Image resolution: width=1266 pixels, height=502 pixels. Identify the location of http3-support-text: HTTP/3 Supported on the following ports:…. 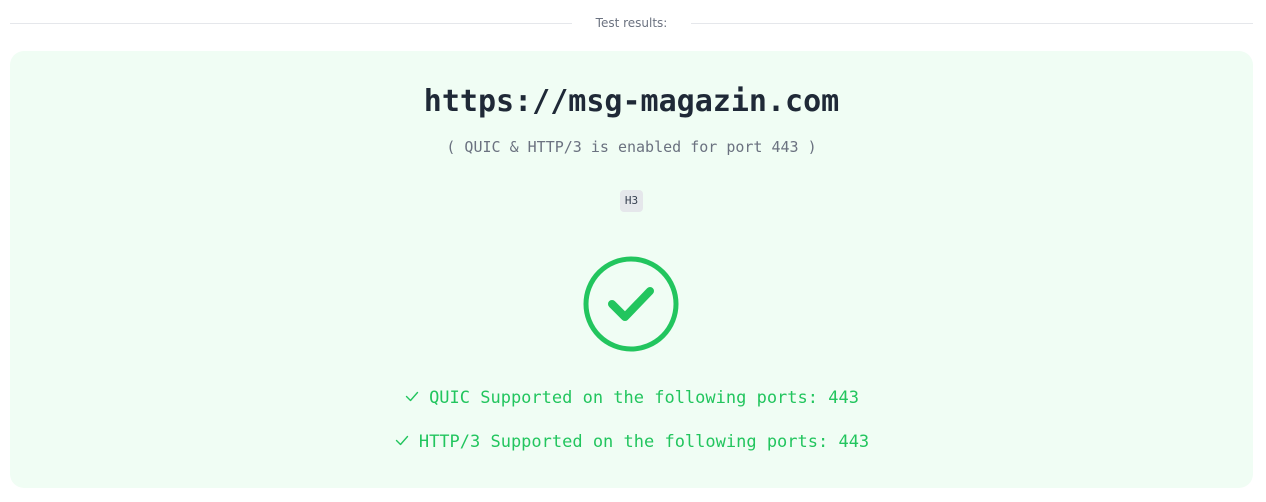
(644, 442).